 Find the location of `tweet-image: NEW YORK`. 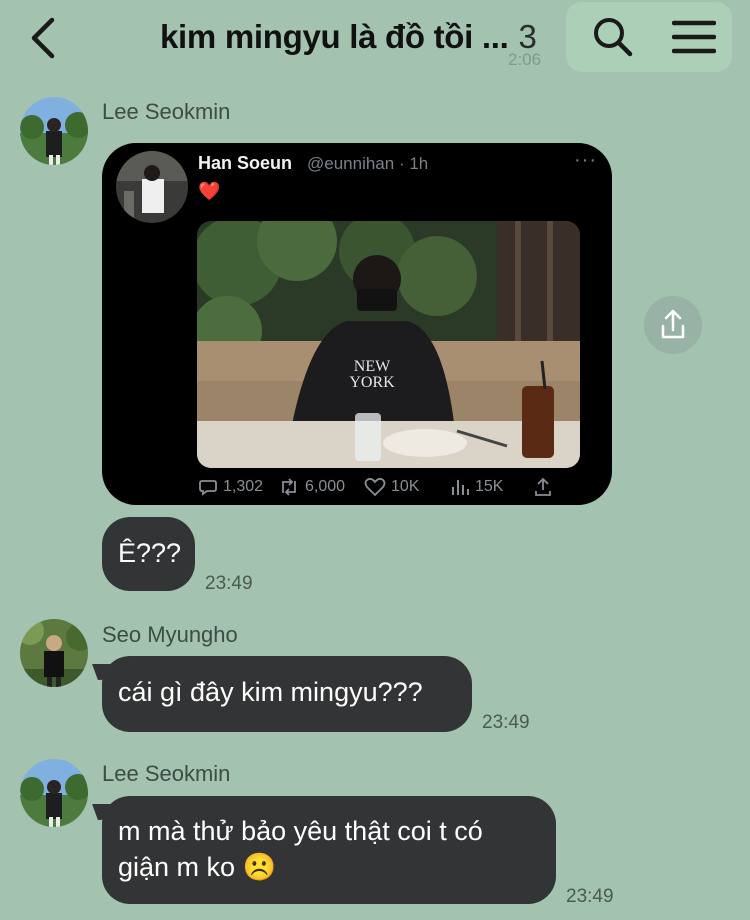

tweet-image: NEW YORK is located at coordinates (388, 344).